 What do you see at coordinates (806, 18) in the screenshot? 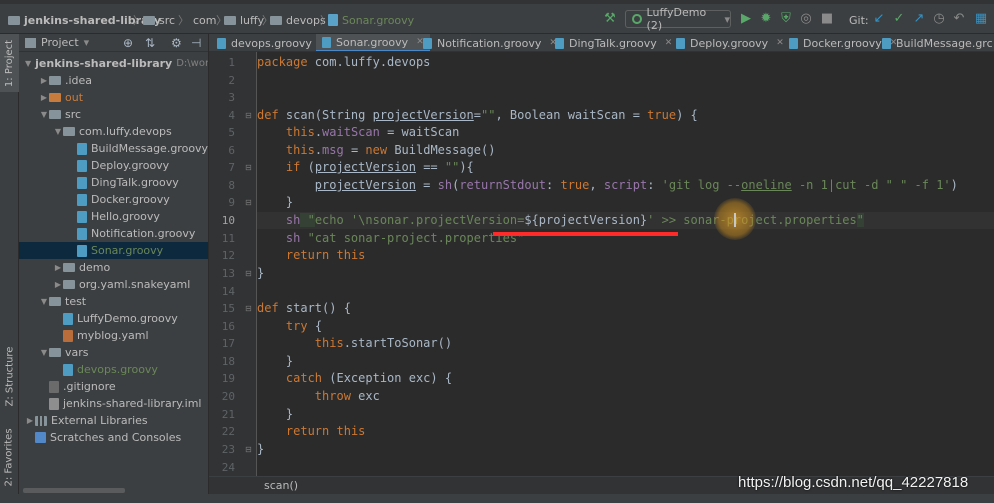
I see `profile-icon: ◎` at bounding box center [806, 18].